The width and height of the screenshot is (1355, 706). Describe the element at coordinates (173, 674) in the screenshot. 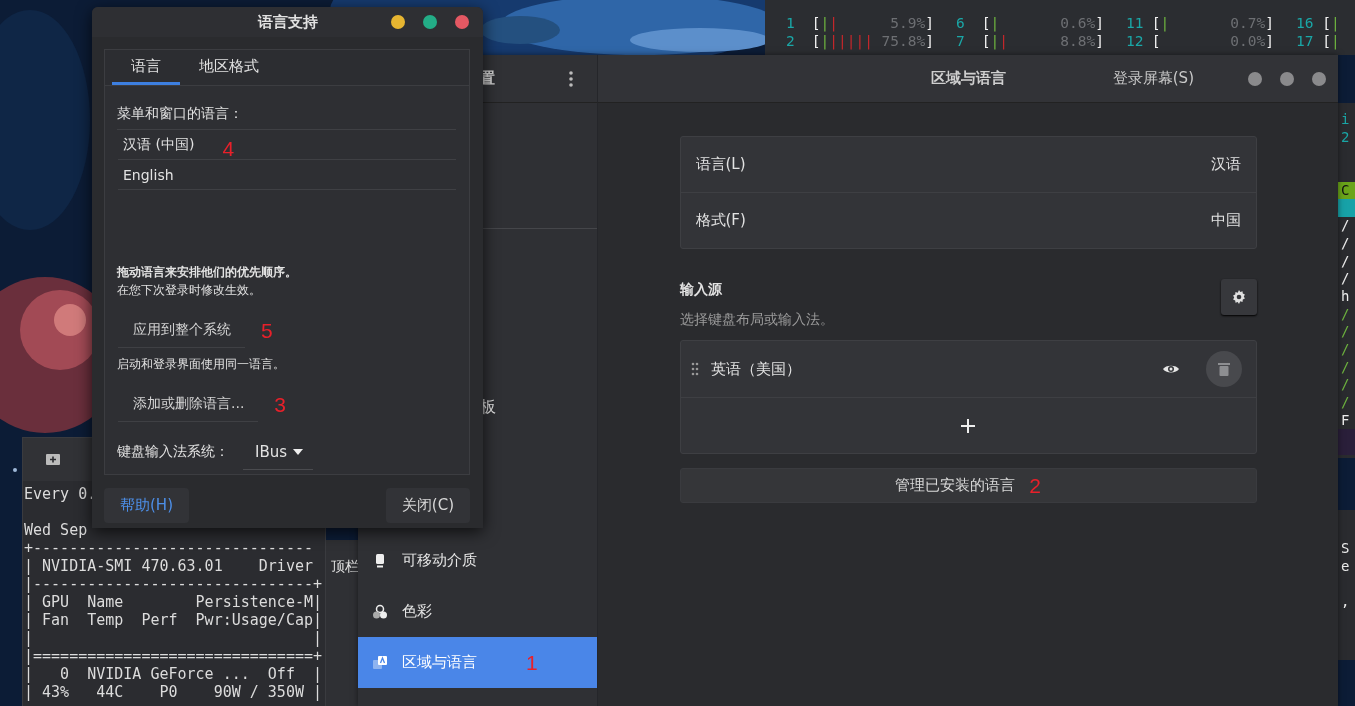

I see `terminal-line: | 0 NVIDIA GeForce ... Off |` at that location.